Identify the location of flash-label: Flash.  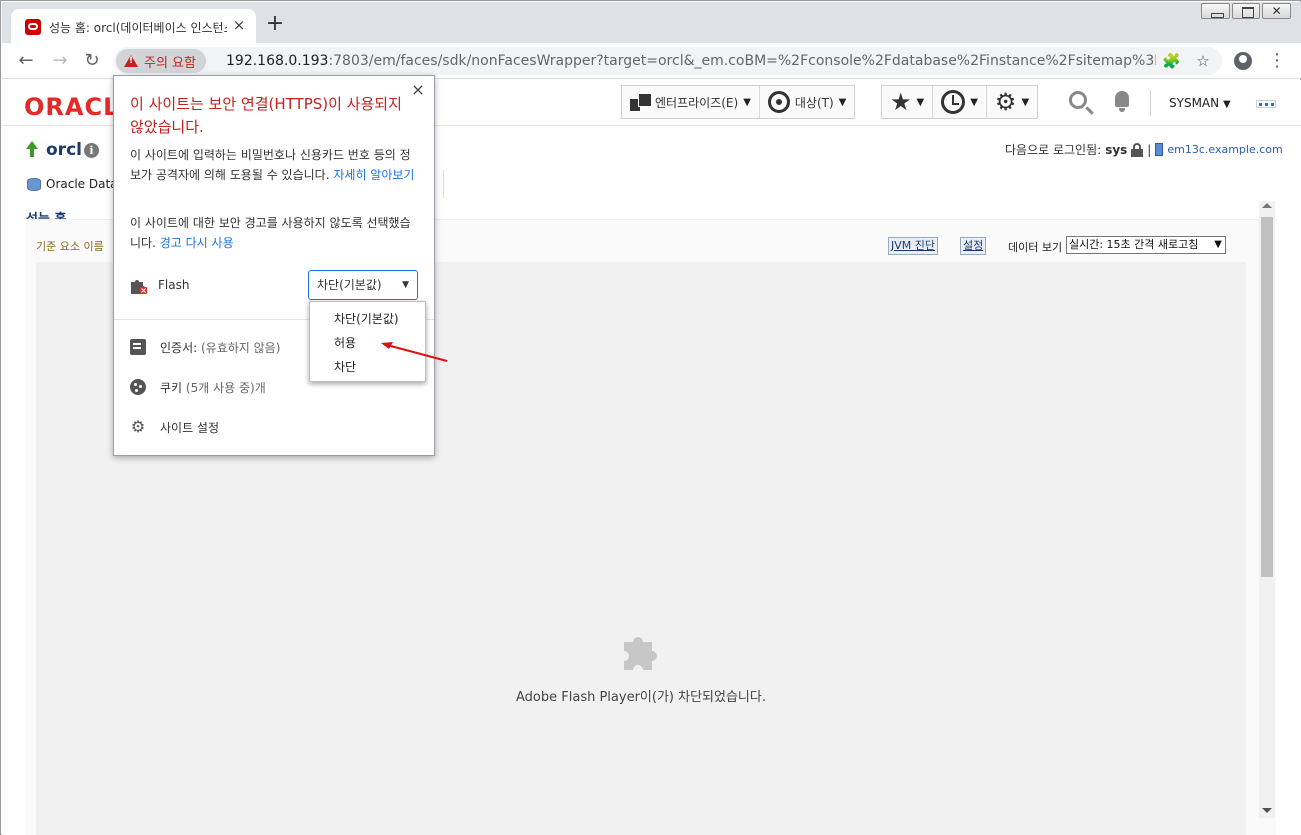
(174, 285).